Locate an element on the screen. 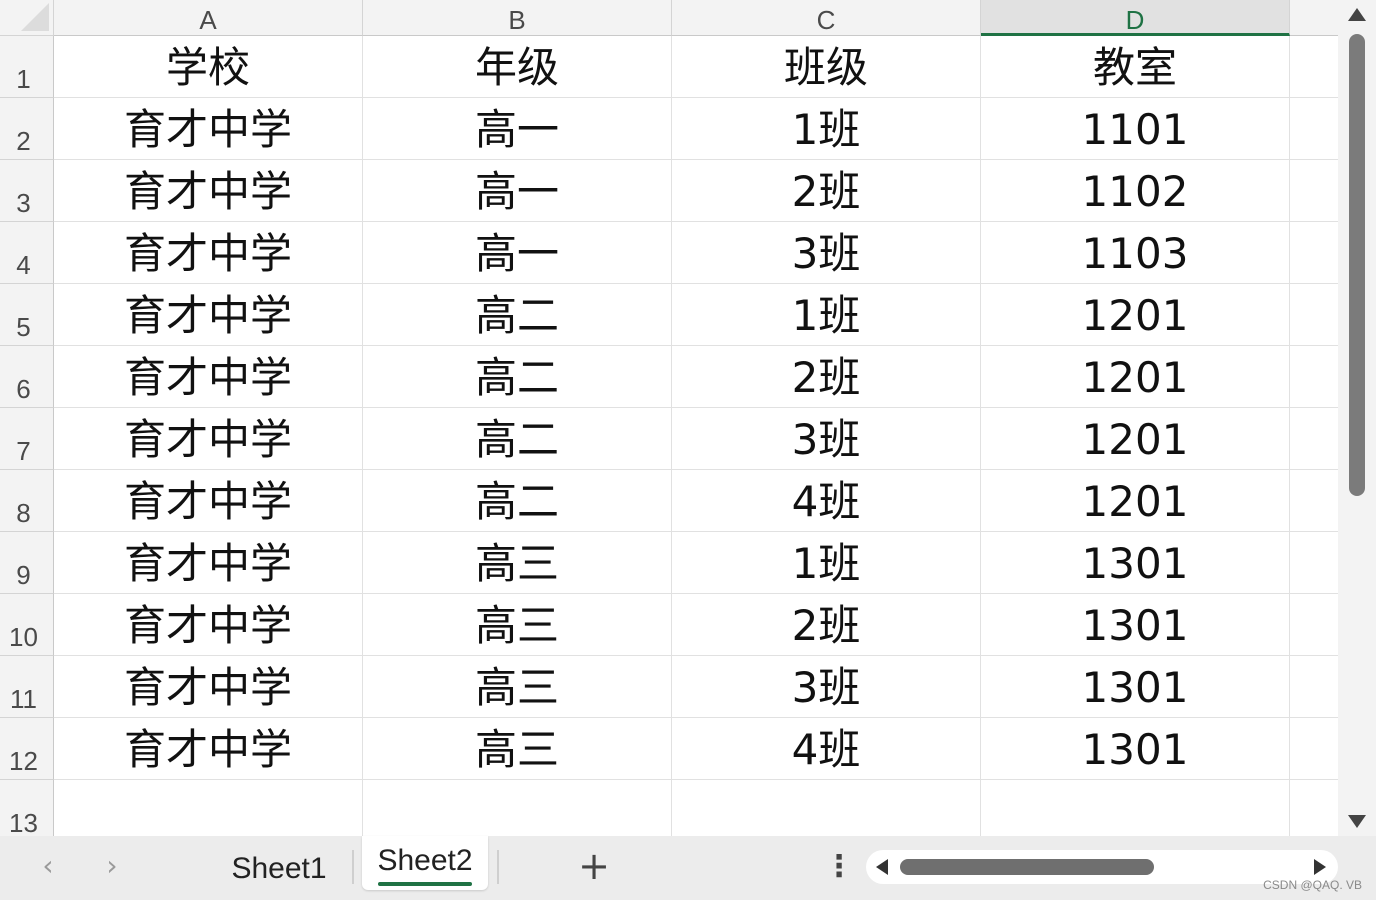  select-all-corner is located at coordinates (27, 18).